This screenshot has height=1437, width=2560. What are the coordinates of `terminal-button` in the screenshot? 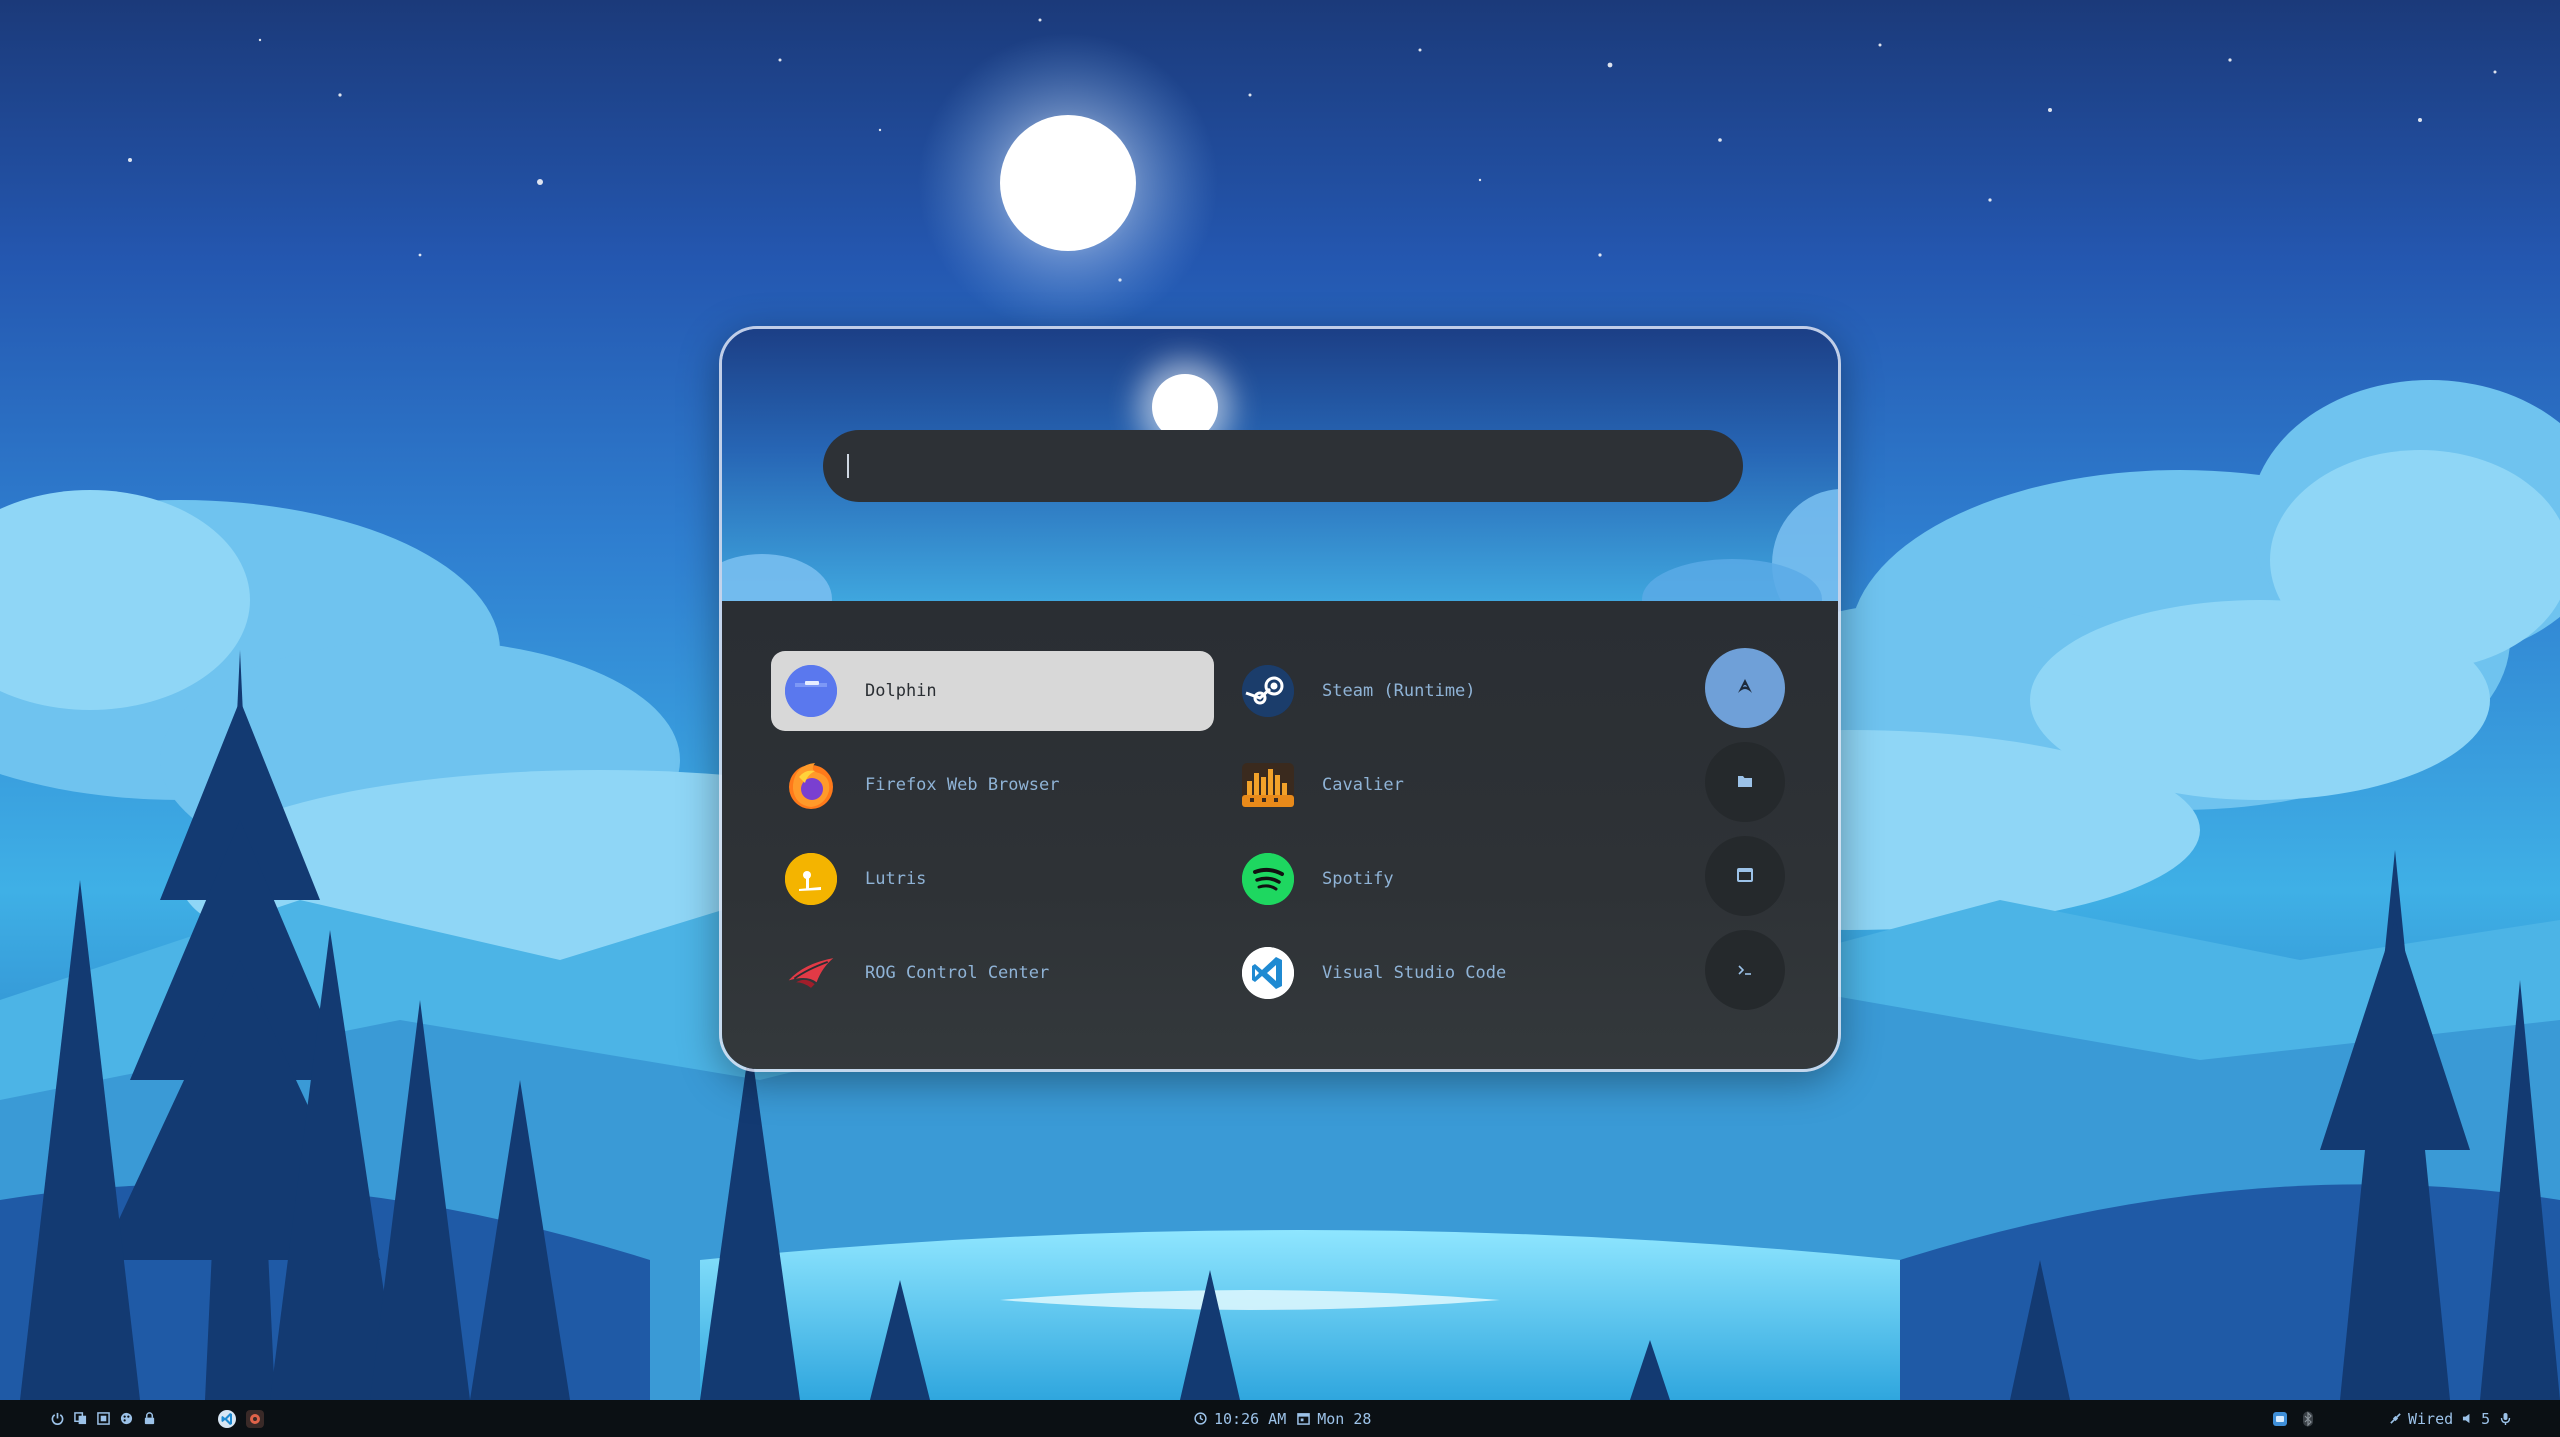 It's located at (1745, 970).